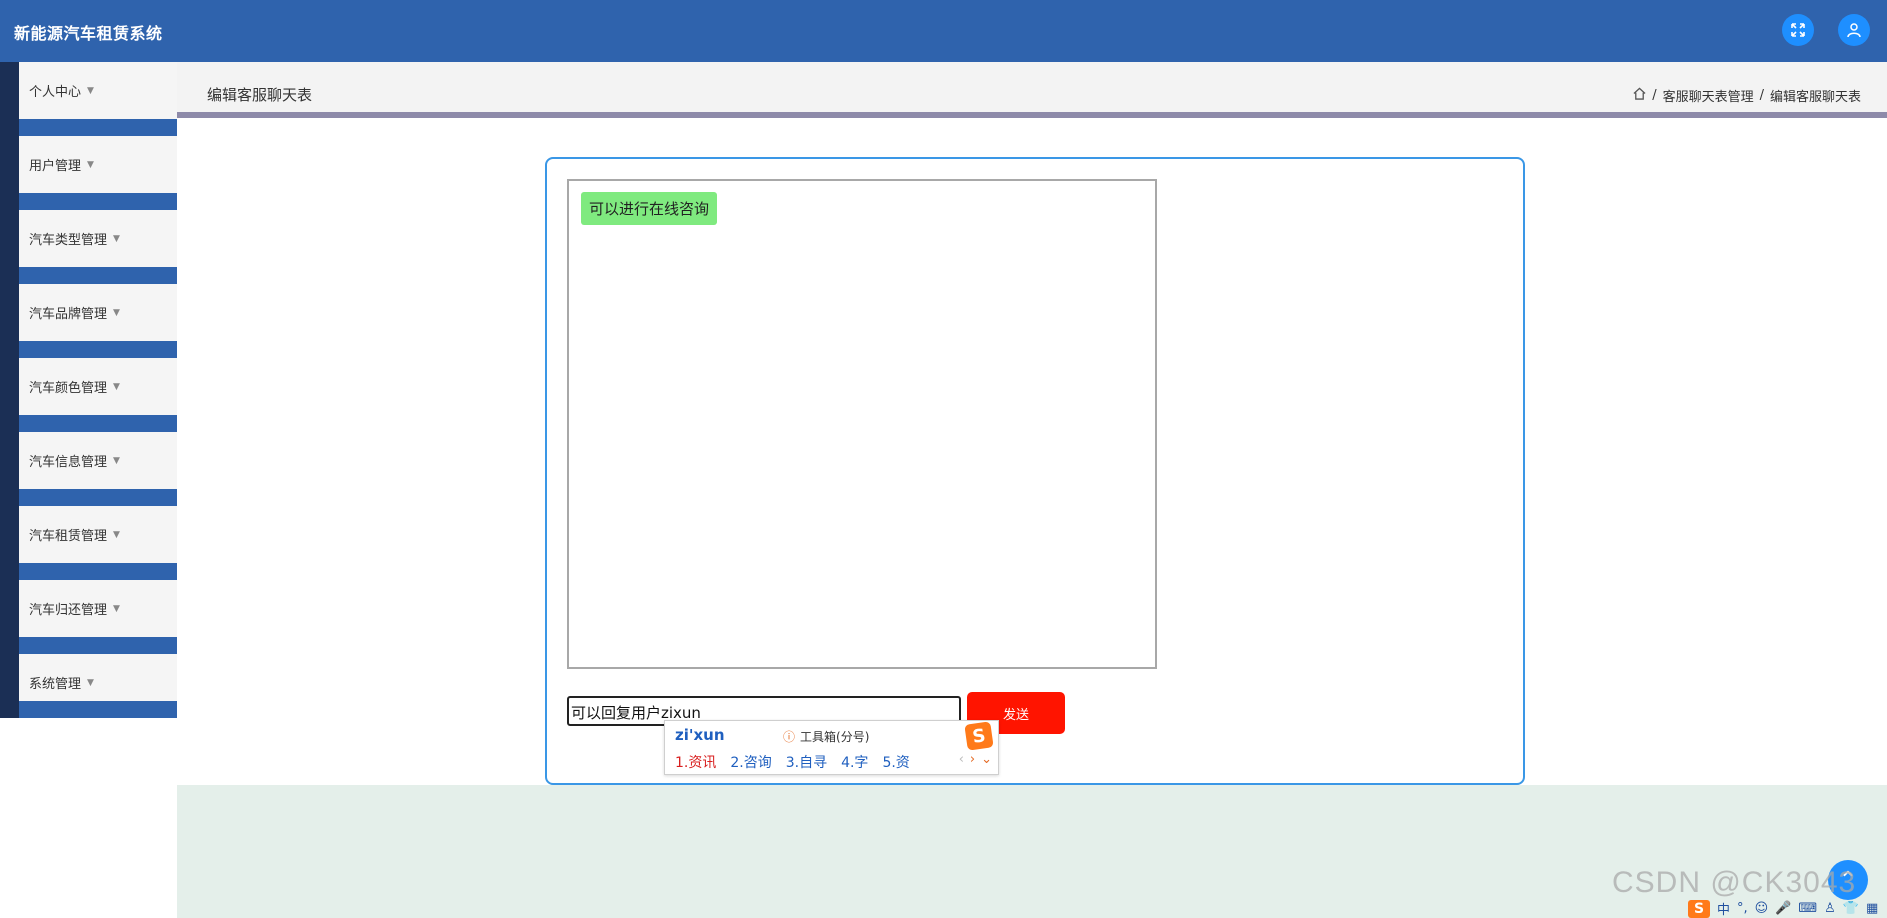 This screenshot has width=1887, height=918. I want to click on user-menu-button, so click(1854, 30).